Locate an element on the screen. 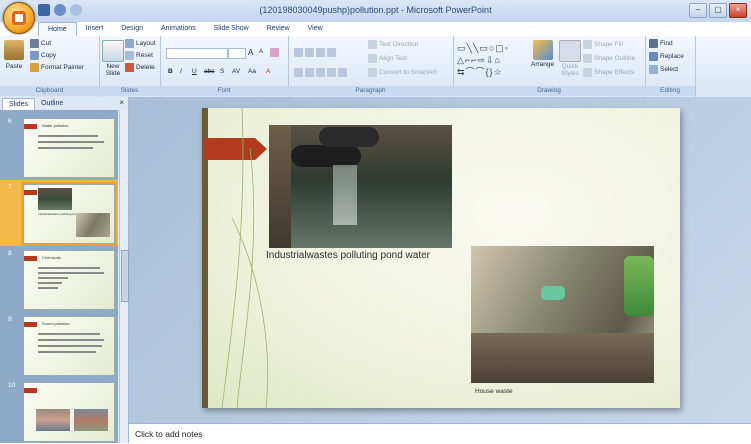 The image size is (751, 444). delete-button: Delete is located at coordinates (140, 67).